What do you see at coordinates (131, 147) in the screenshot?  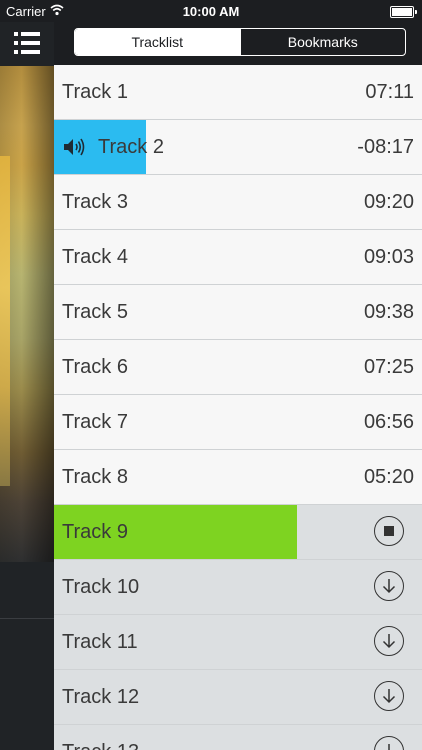 I see `track-title: Track 2` at bounding box center [131, 147].